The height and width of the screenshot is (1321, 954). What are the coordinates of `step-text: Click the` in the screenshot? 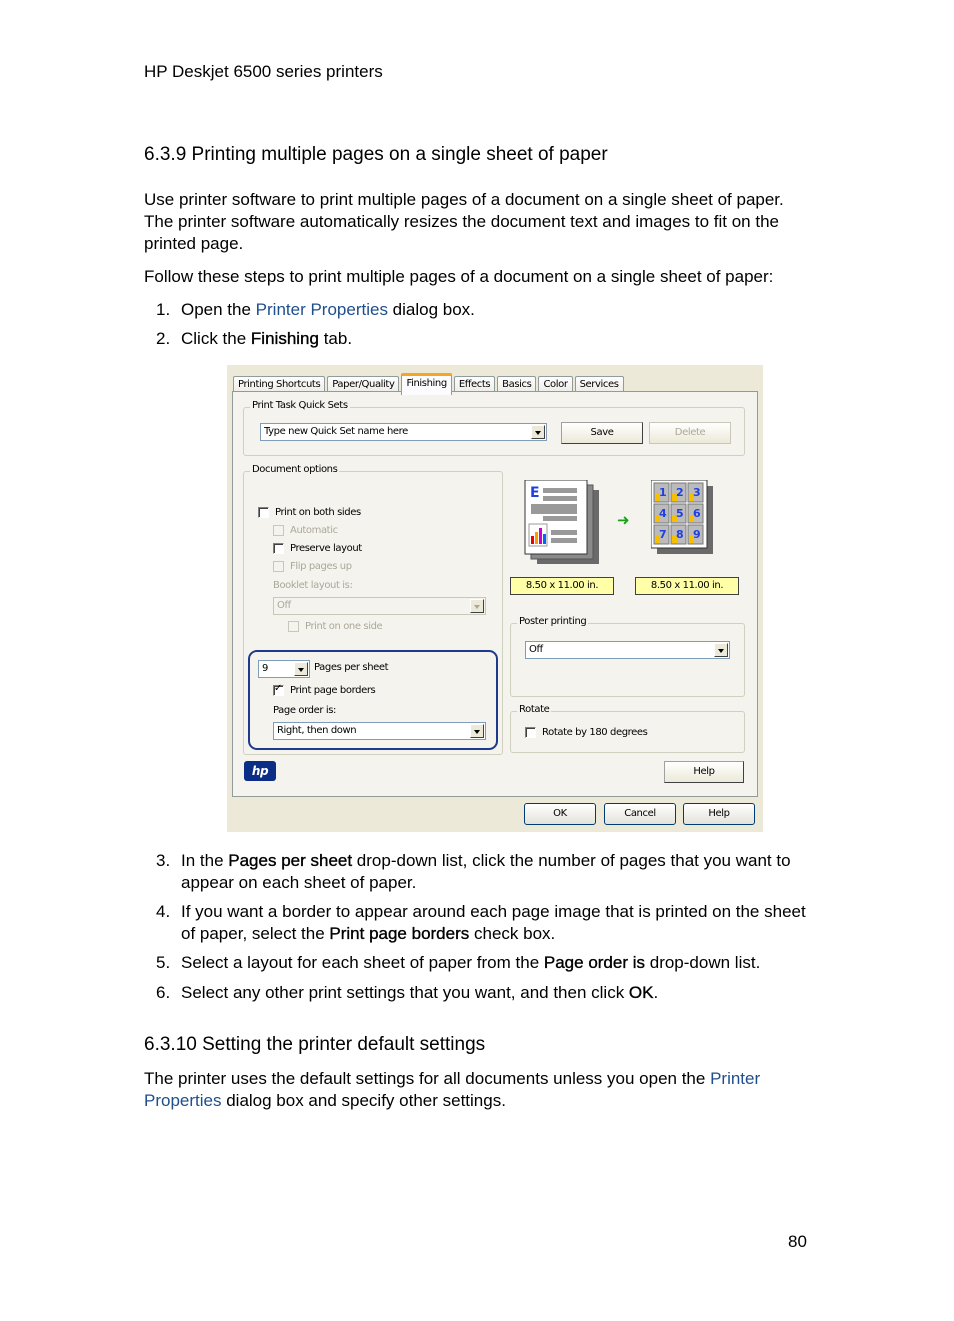 It's located at (216, 338).